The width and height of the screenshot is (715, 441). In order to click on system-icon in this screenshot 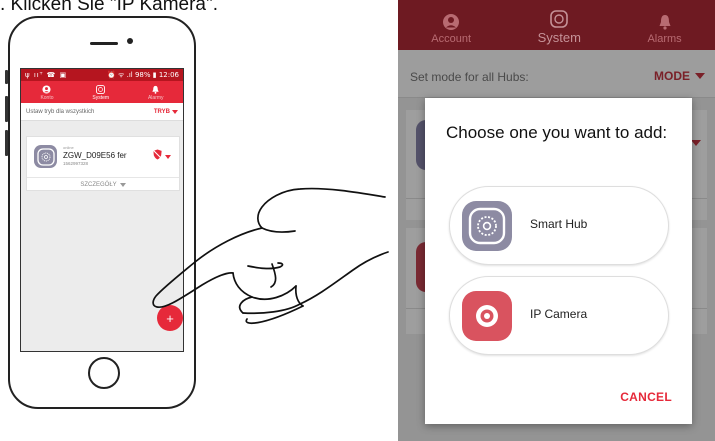, I will do `click(559, 19)`.